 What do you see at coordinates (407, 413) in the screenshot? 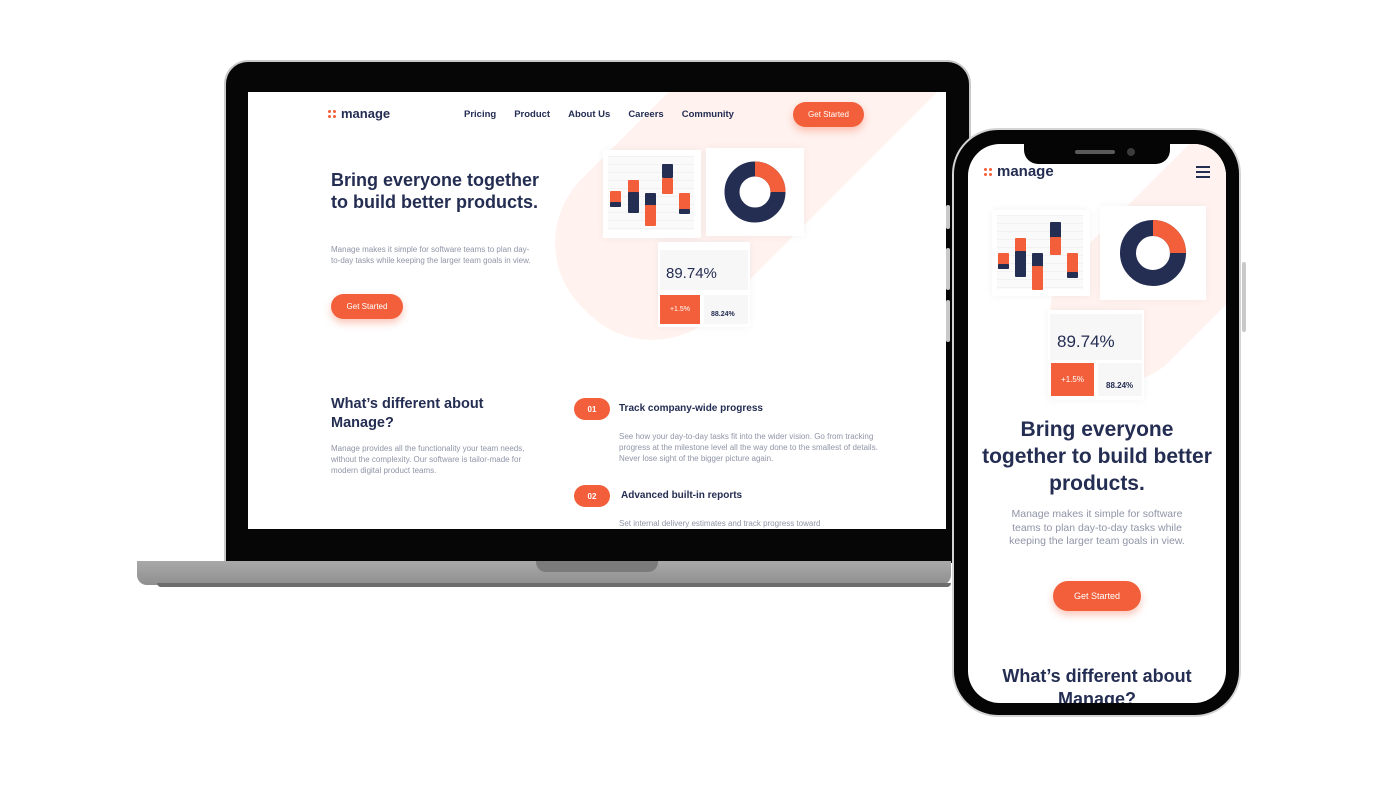
I see `different-title: What’s different about Manage?` at bounding box center [407, 413].